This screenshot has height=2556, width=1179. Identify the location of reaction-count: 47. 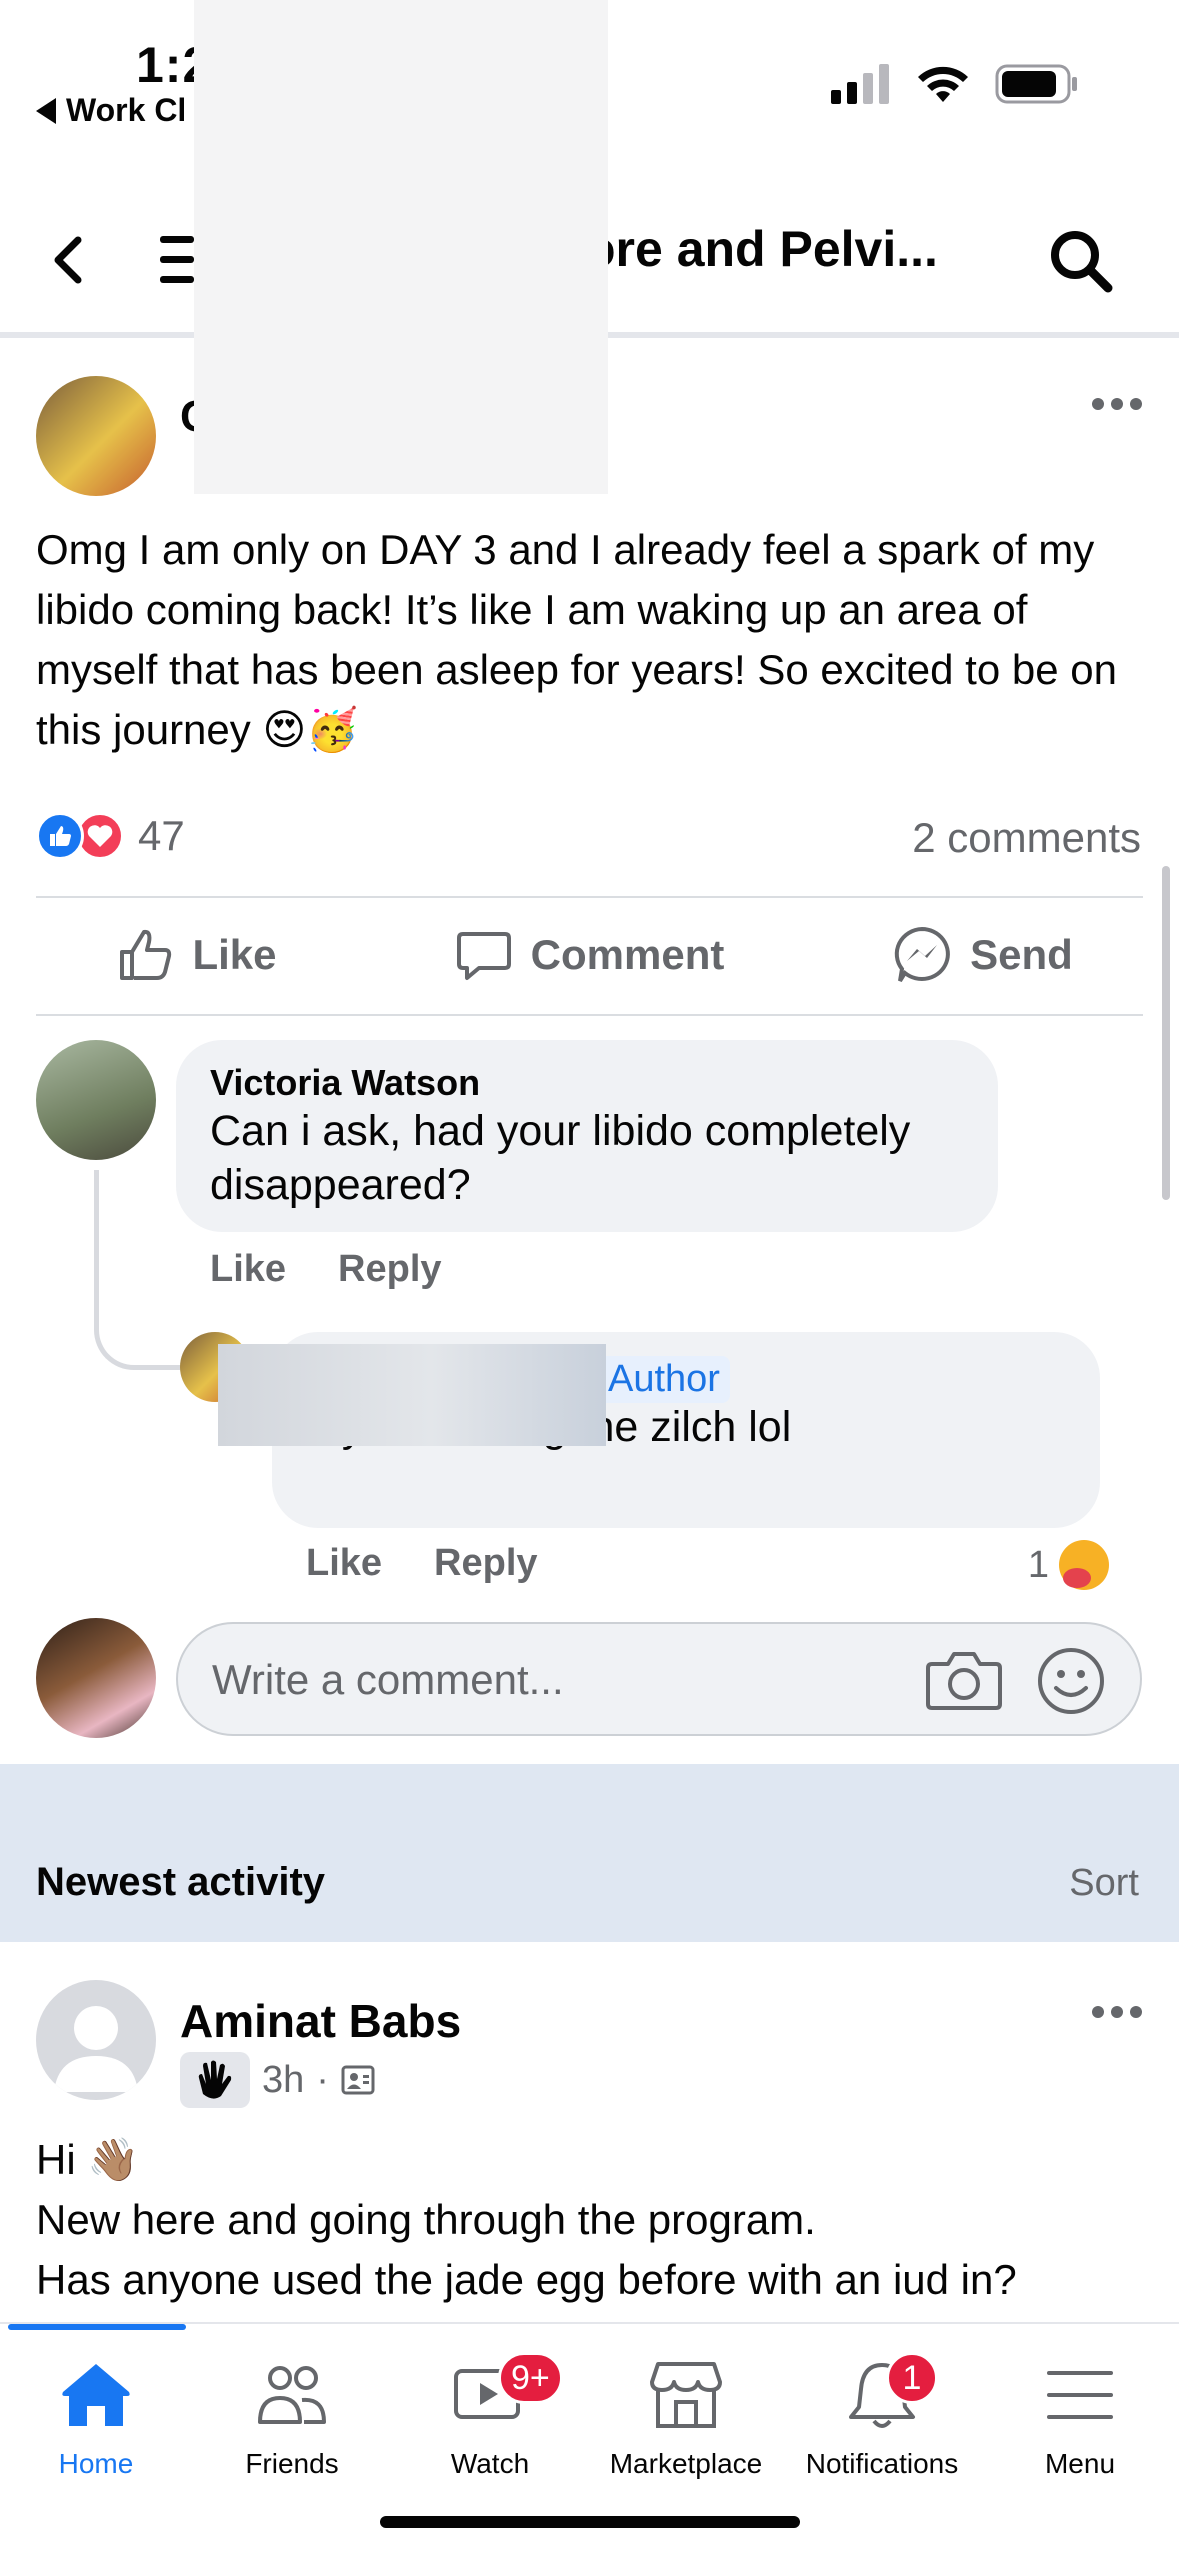
(161, 835).